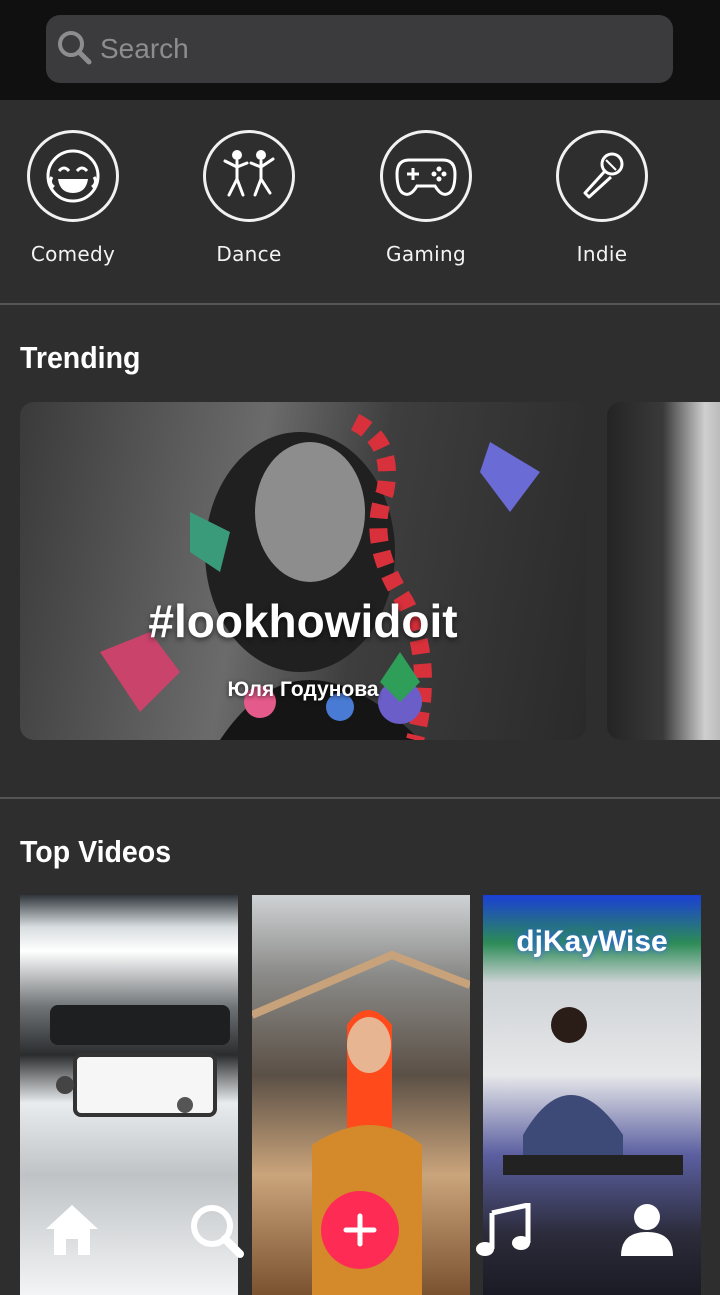 This screenshot has width=720, height=1295. I want to click on category-comedy: Comedy, so click(74, 198).